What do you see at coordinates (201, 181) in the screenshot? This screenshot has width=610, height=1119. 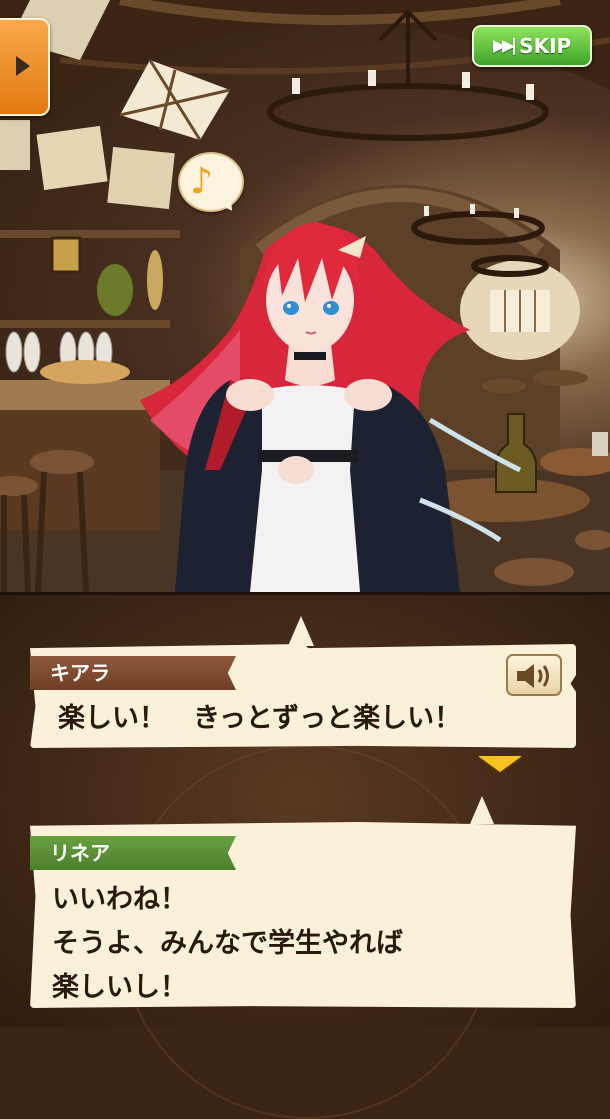 I see `music-note-icon: ♪` at bounding box center [201, 181].